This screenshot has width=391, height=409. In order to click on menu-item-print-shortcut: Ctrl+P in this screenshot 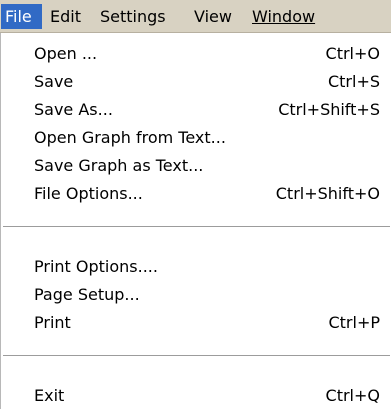, I will do `click(354, 322)`.